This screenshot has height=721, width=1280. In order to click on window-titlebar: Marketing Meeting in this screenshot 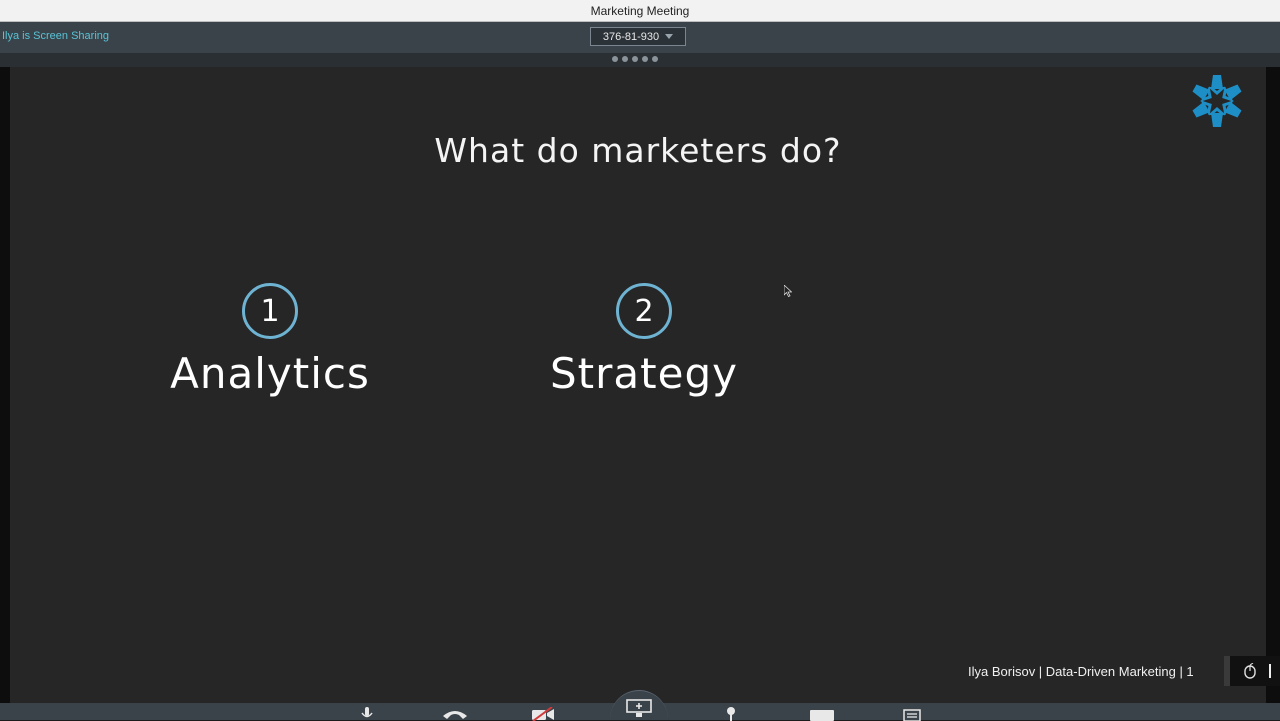, I will do `click(640, 11)`.